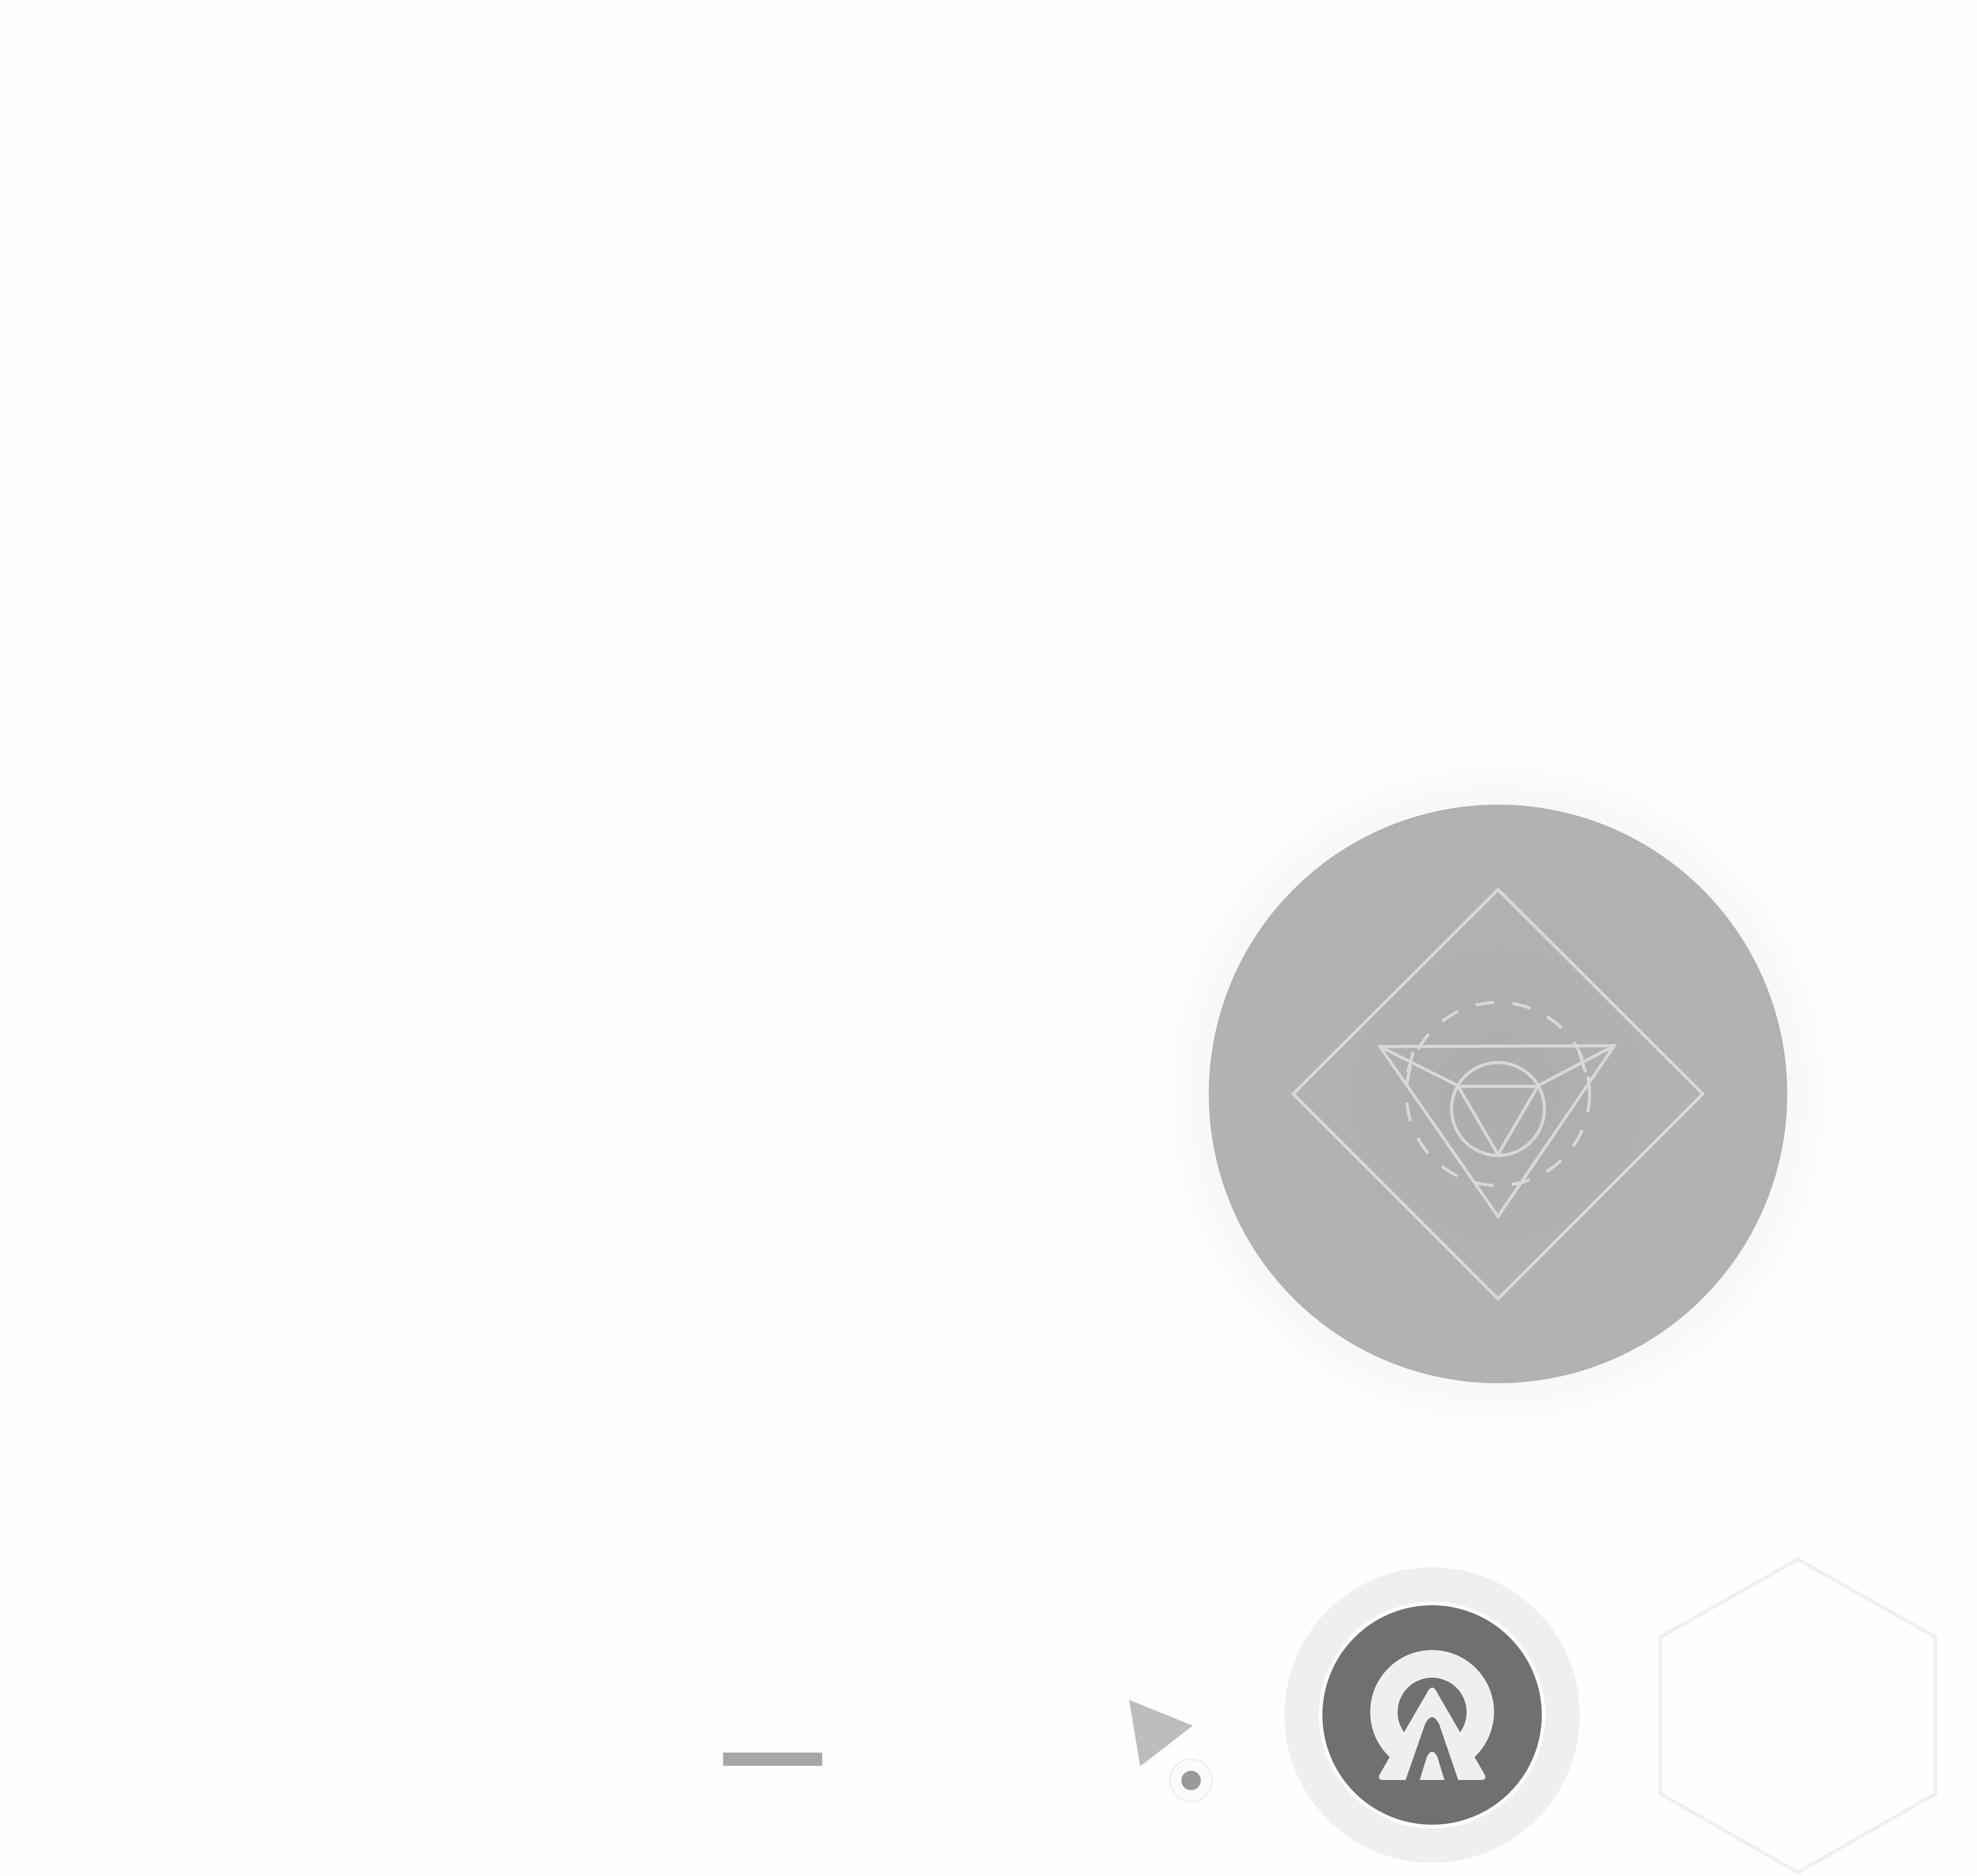 The image size is (1977, 1876). I want to click on arch-omega-logo-icon, so click(1432, 1715).